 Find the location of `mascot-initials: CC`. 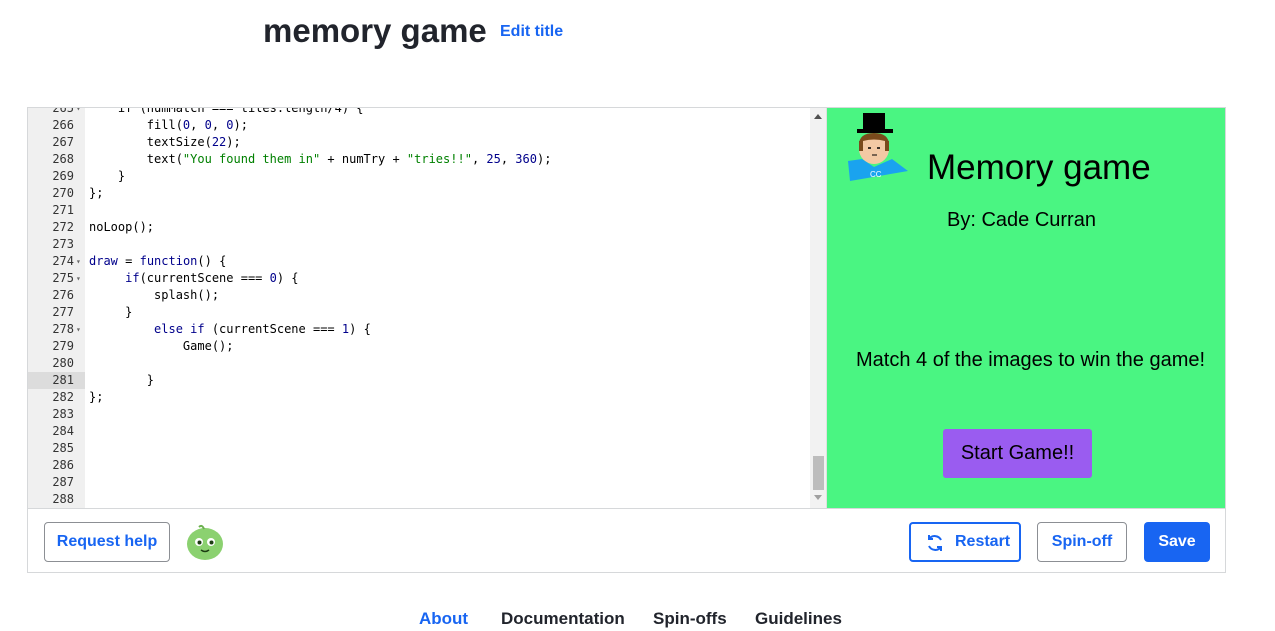

mascot-initials: CC is located at coordinates (876, 174).